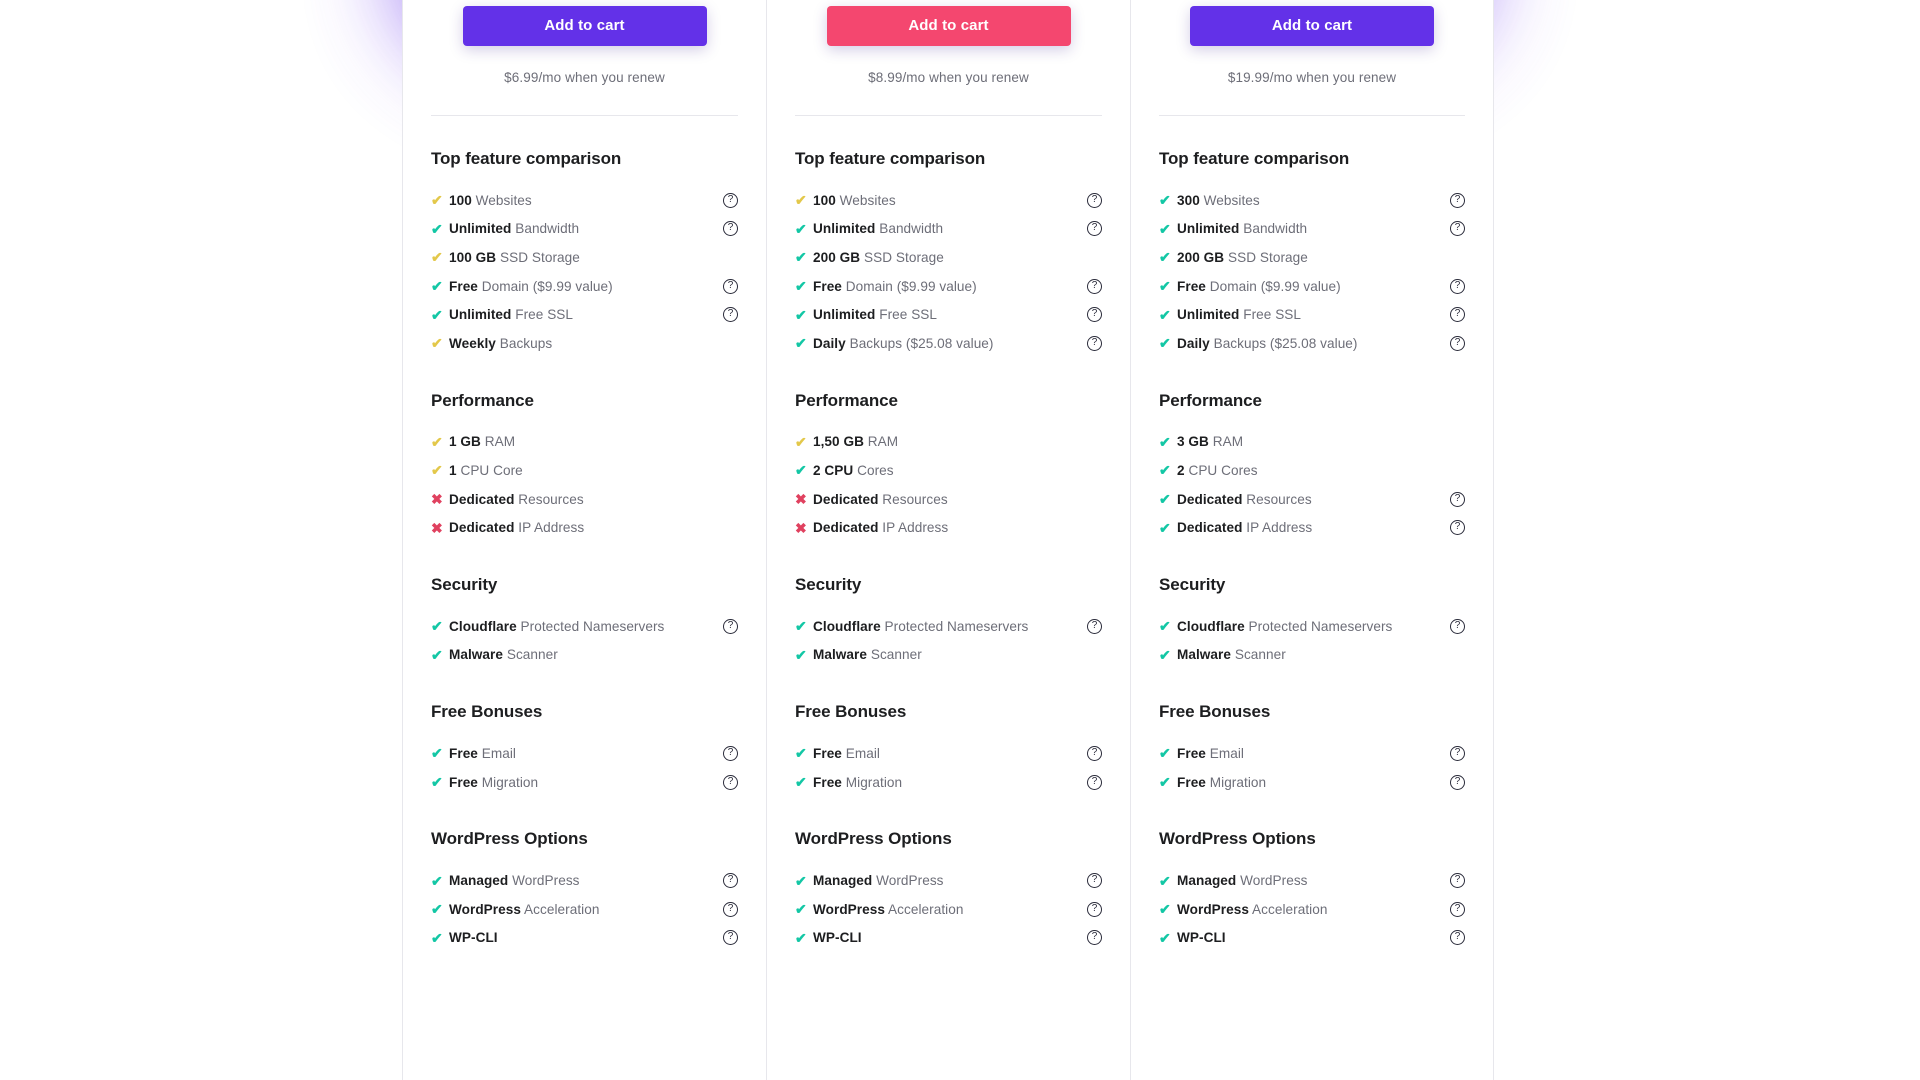  I want to click on feature-label-strong: Weekly, so click(472, 343).